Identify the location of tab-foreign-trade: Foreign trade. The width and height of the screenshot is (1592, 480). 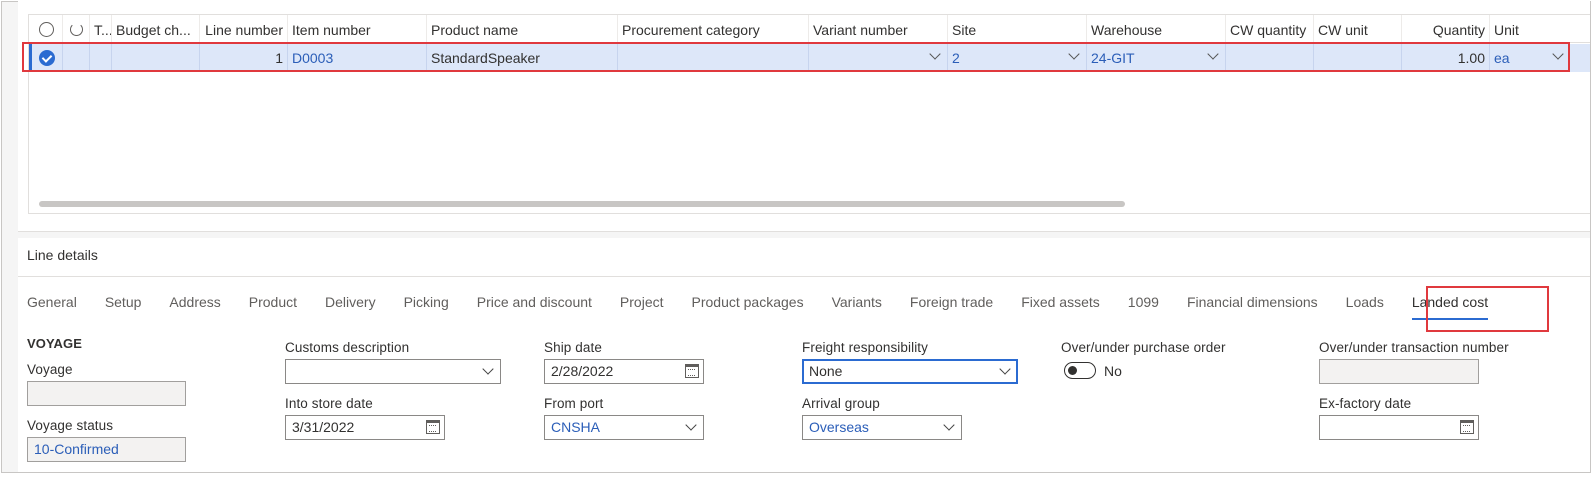
(951, 307).